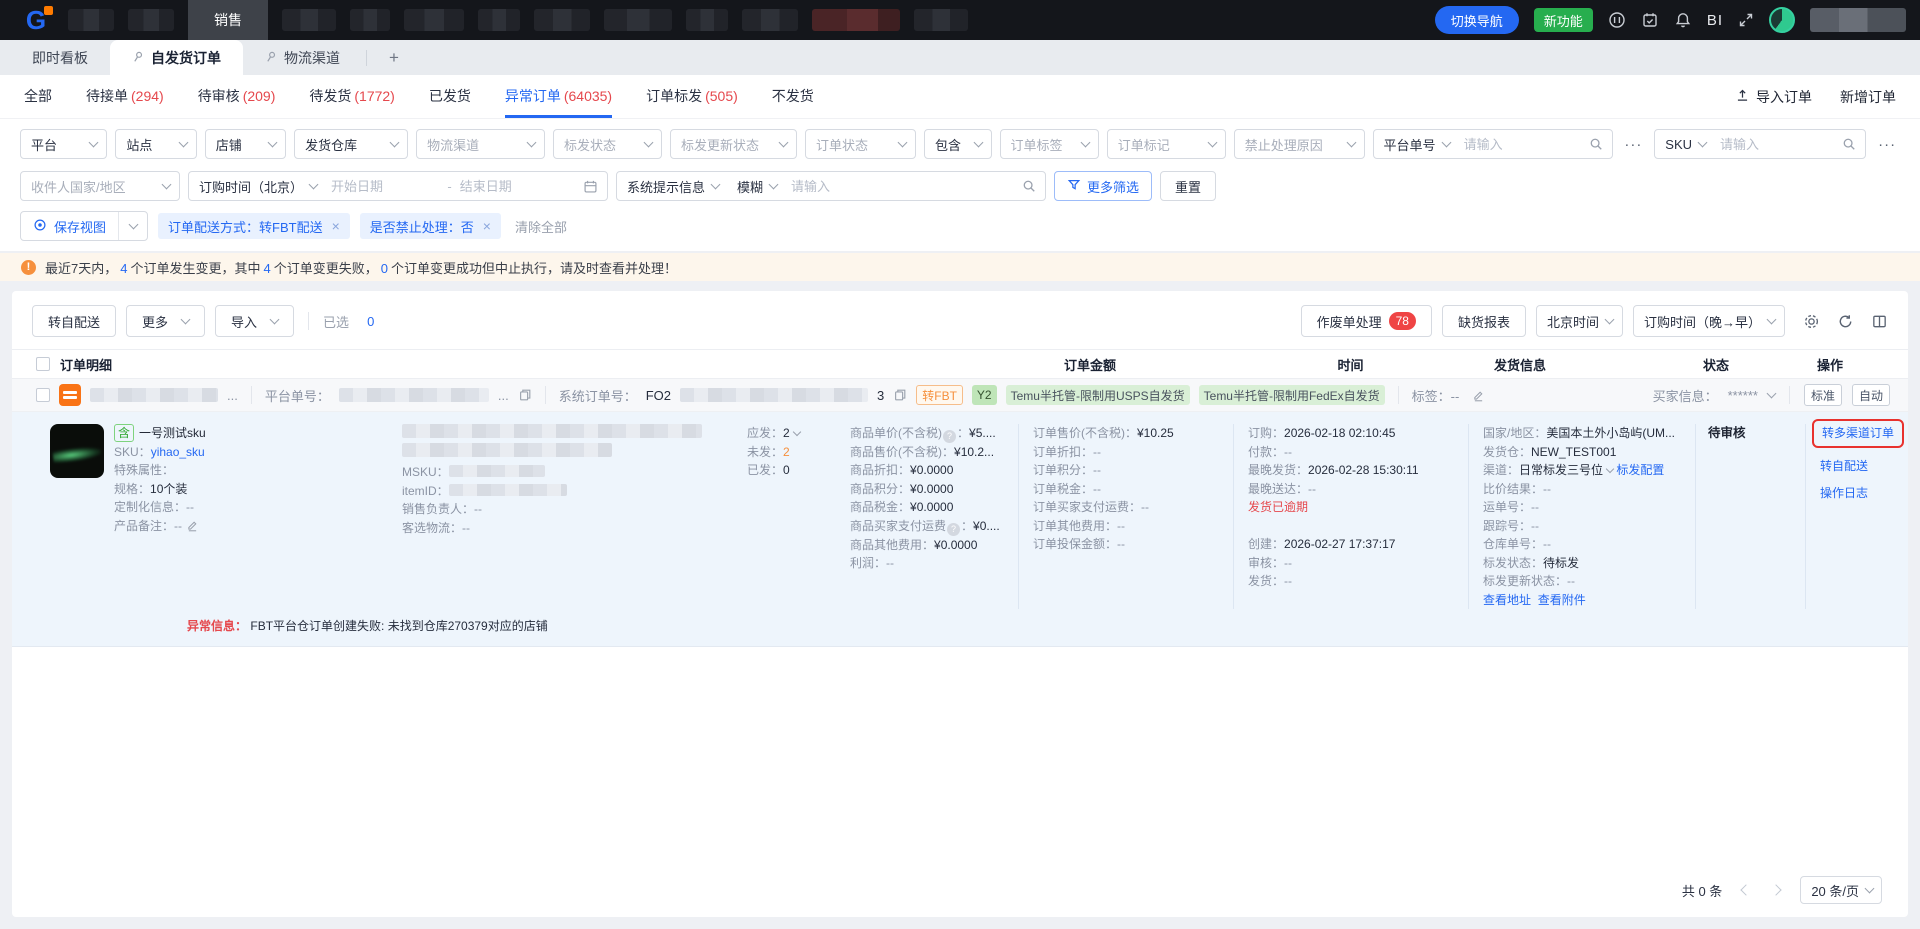 The image size is (1920, 929). What do you see at coordinates (64, 144) in the screenshot?
I see `filter-platform: 平台` at bounding box center [64, 144].